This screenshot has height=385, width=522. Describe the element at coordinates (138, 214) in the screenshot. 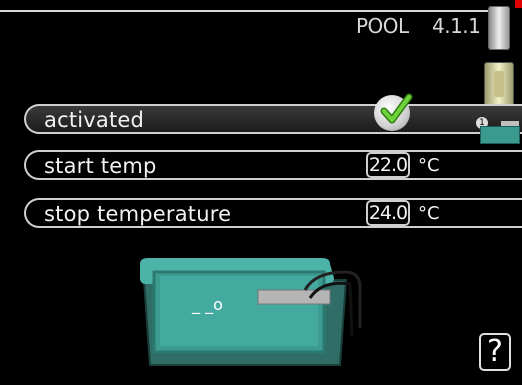

I see `row-label: stop temperature` at that location.